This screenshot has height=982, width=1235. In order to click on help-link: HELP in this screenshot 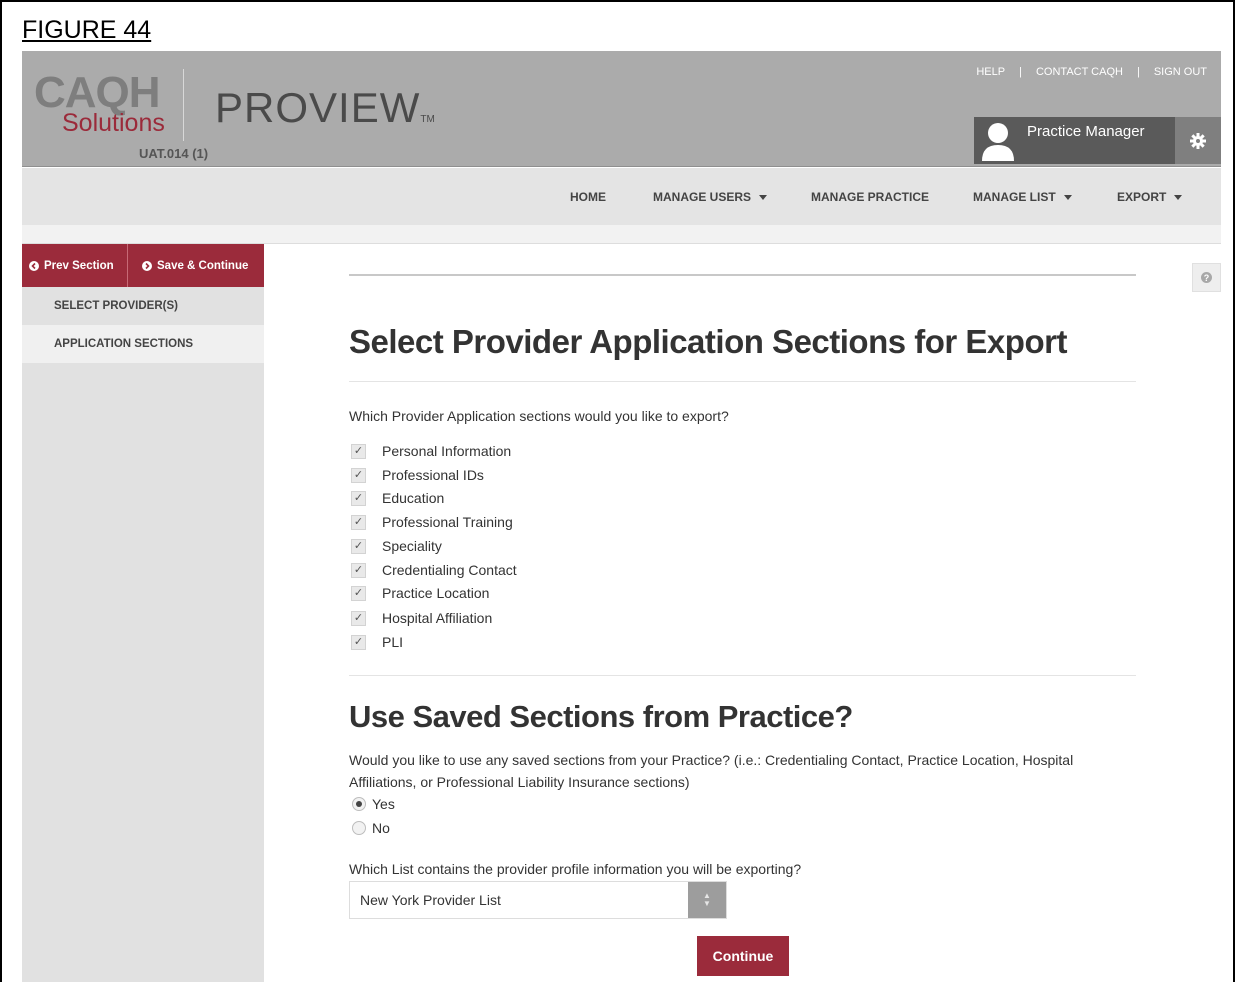, I will do `click(990, 72)`.